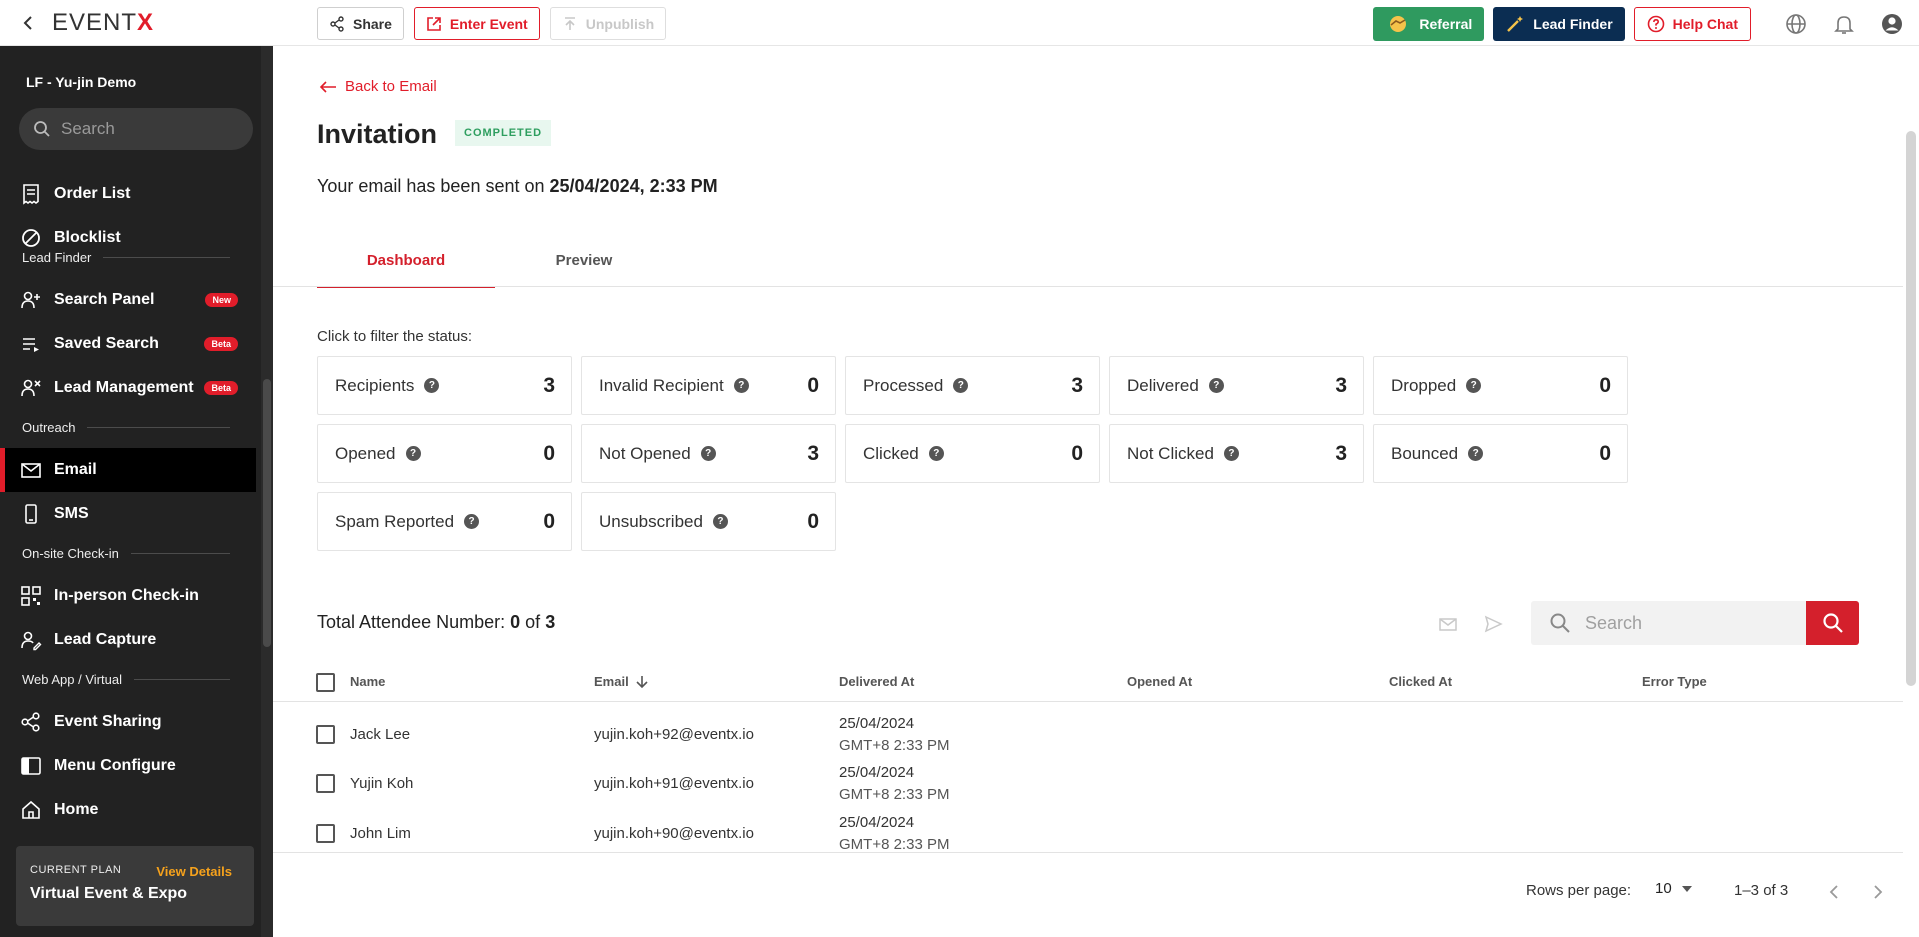 Image resolution: width=1919 pixels, height=937 pixels. What do you see at coordinates (128, 640) in the screenshot?
I see `sidebar-item-lead-capture: Lead Capture` at bounding box center [128, 640].